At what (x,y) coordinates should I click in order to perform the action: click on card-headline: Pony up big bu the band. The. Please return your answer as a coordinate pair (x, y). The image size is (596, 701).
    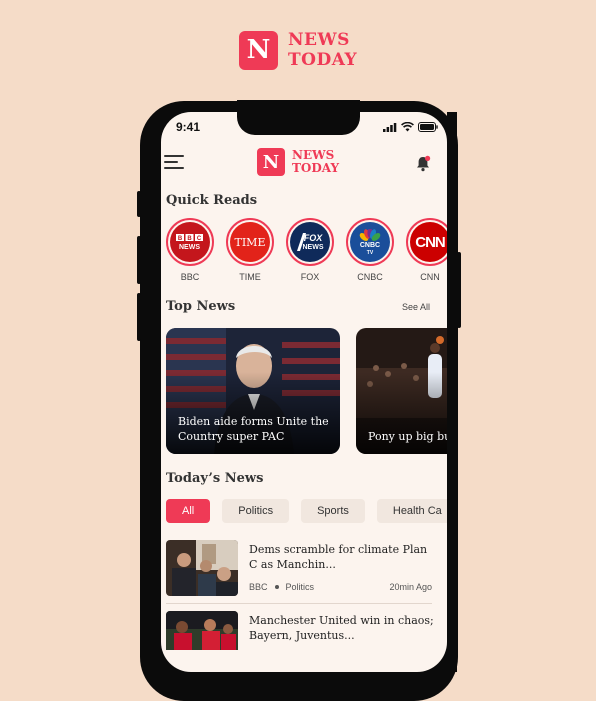
    Looking at the image, I should click on (407, 436).